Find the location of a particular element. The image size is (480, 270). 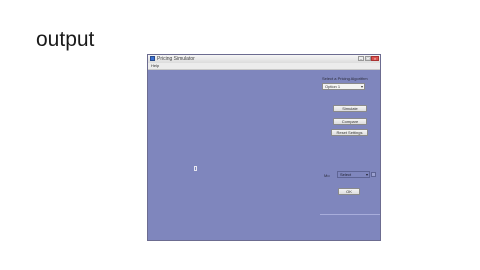

settings-icon is located at coordinates (373, 174).